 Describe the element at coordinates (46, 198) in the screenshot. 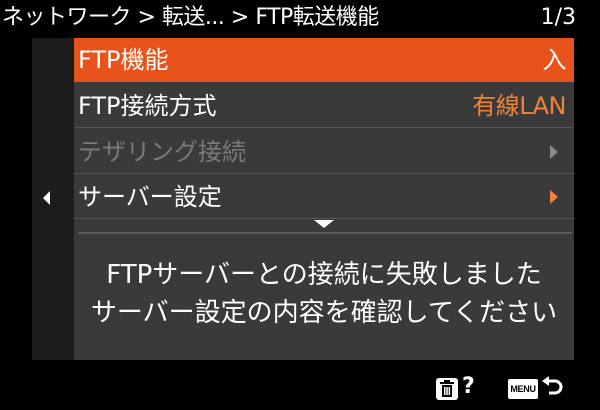

I see `previous-page-icon` at that location.